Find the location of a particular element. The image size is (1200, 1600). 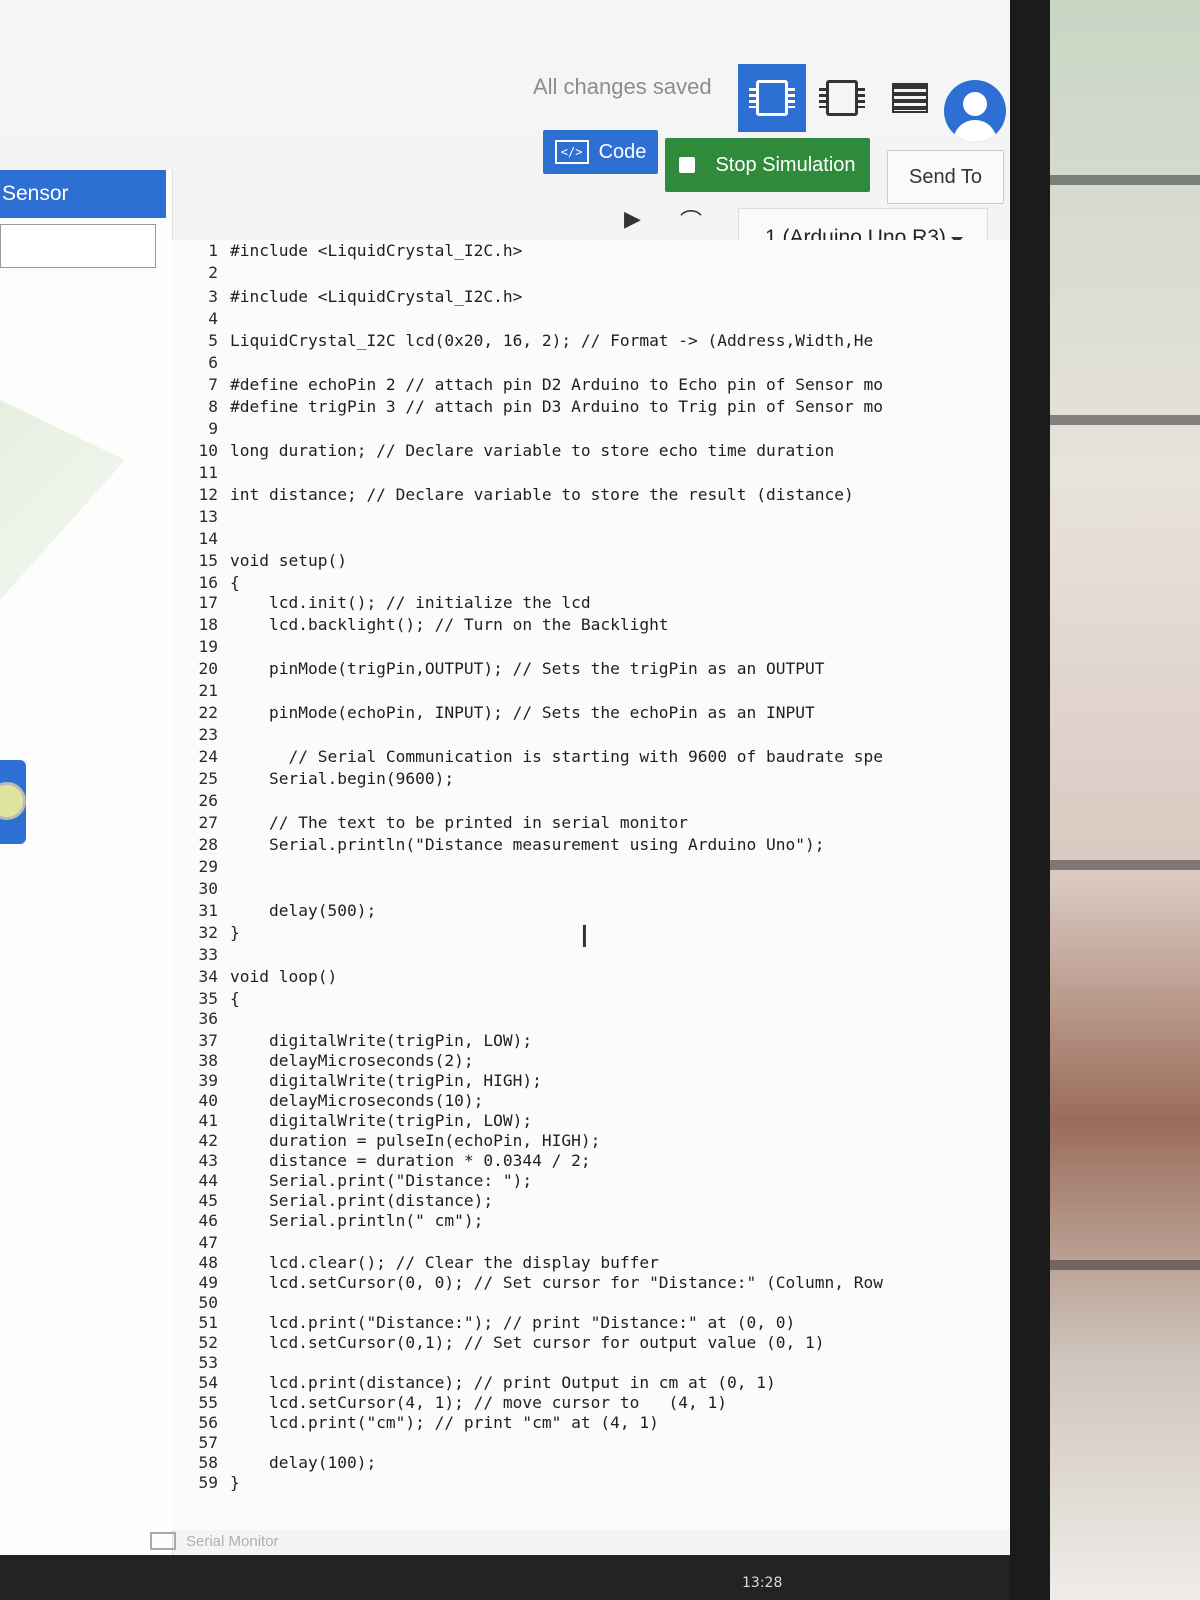

code-line: 46 Serial.println(" cm"); is located at coordinates (591, 1221).